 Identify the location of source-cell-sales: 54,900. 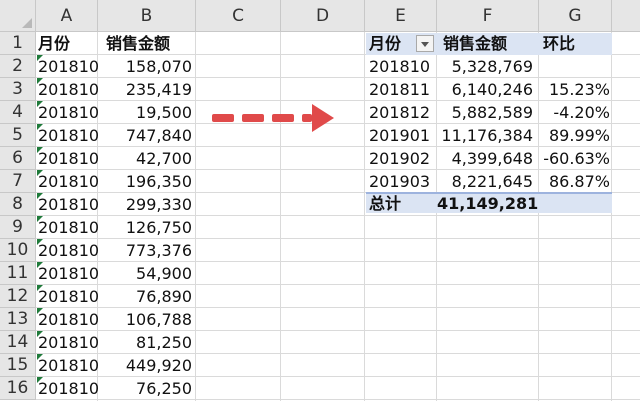
(145, 273).